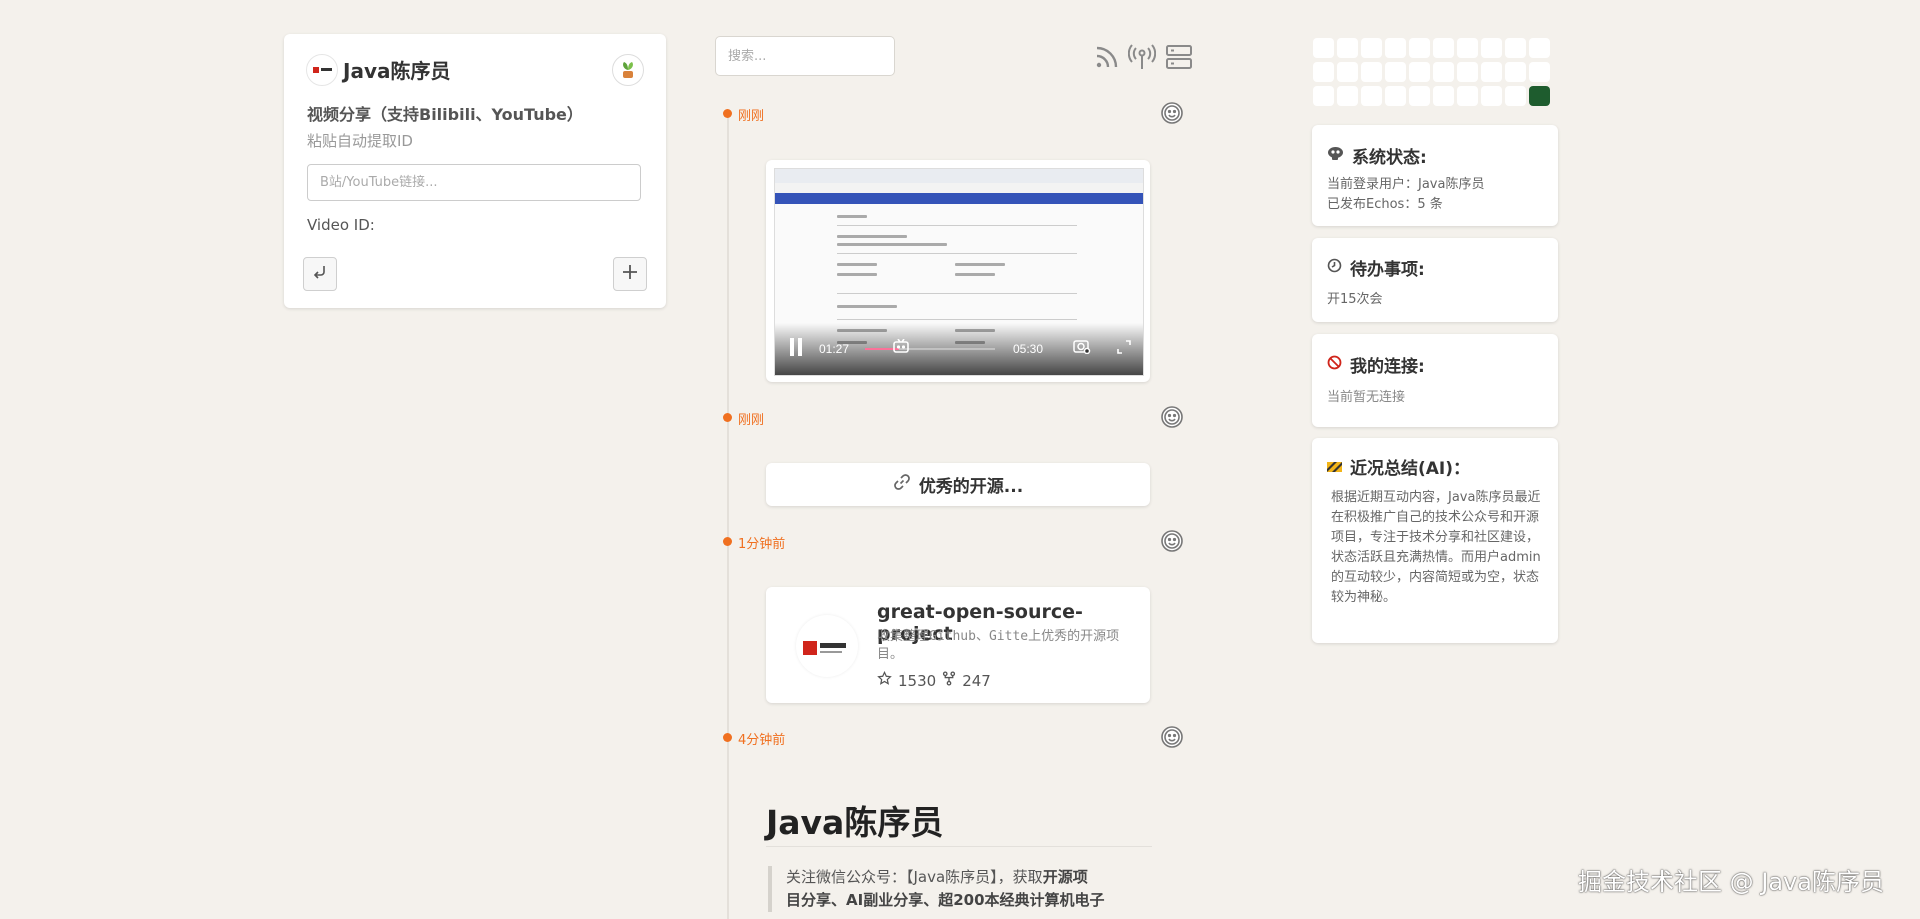 This screenshot has height=919, width=1920. I want to click on video-id-label: Video ID:, so click(341, 225).